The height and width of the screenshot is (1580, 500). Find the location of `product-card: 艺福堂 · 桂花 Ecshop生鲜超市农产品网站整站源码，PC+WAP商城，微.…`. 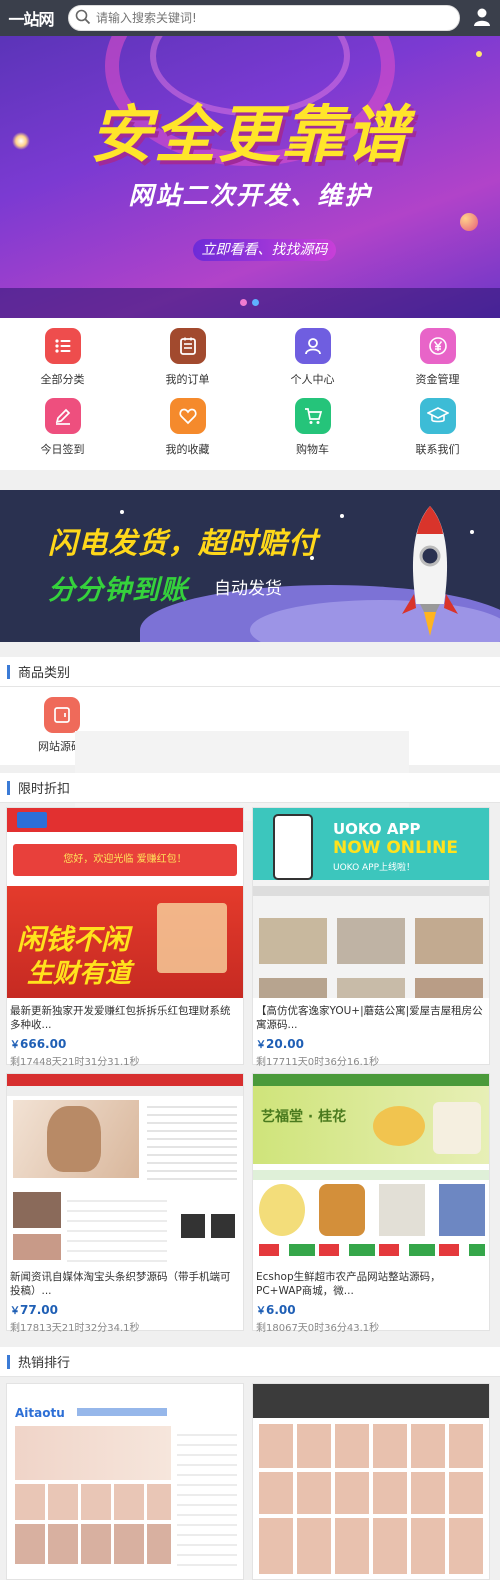

product-card: 艺福堂 · 桂花 Ecshop生鲜超市农产品网站整站源码，PC+WAP商城，微.… is located at coordinates (371, 1203).